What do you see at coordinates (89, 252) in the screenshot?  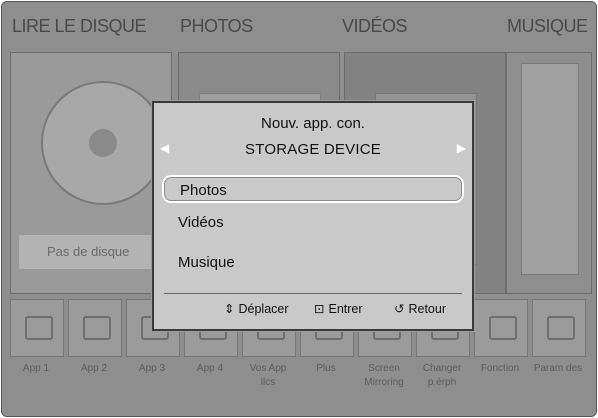 I see `no-disc-label: Pas de disque` at bounding box center [89, 252].